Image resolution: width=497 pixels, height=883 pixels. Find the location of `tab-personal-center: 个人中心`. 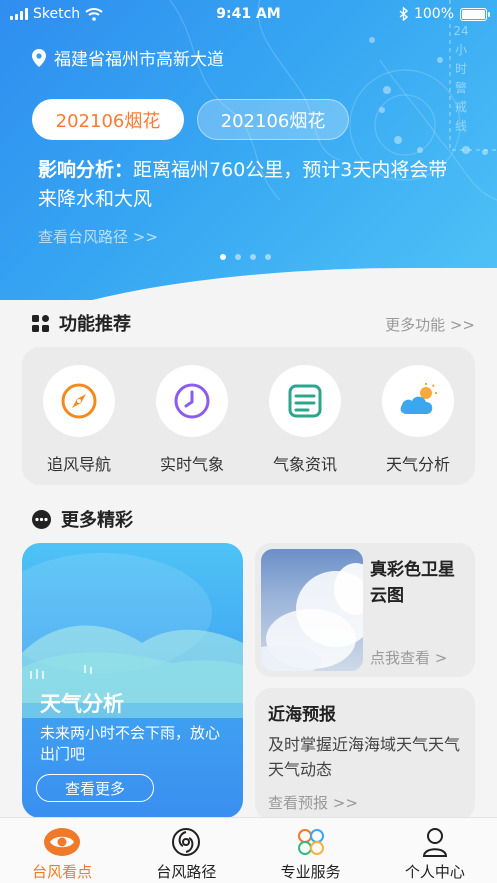

tab-personal-center: 个人中心 is located at coordinates (435, 850).